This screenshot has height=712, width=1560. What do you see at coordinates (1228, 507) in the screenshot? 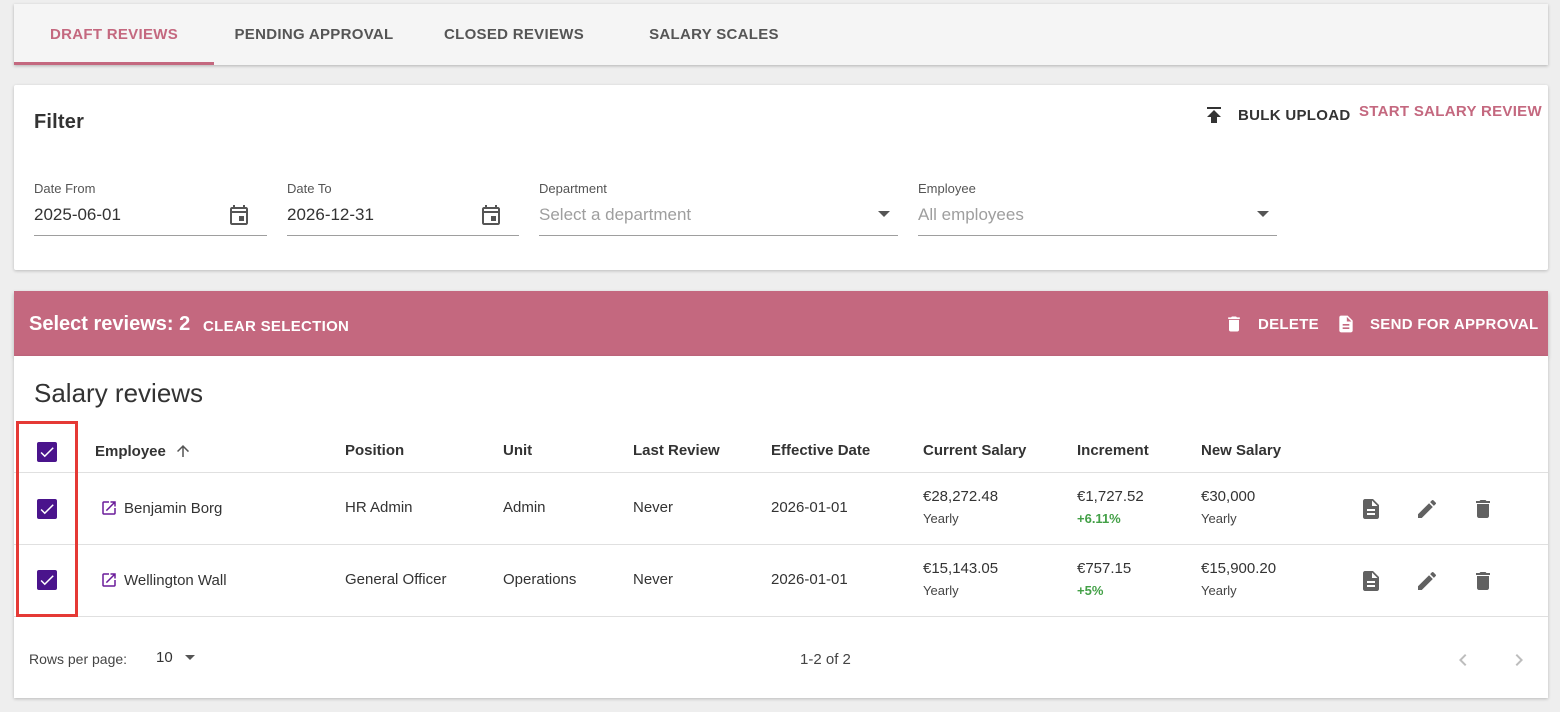
I see `new-salary-cell: €30,000 Yearly` at bounding box center [1228, 507].